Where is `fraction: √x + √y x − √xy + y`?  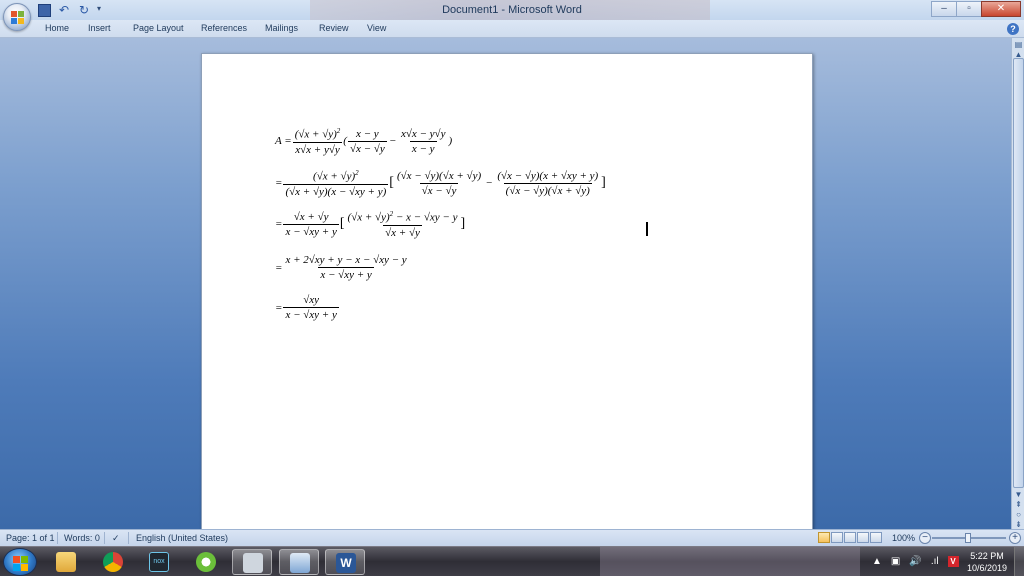 fraction: √x + √y x − √xy + y is located at coordinates (311, 224).